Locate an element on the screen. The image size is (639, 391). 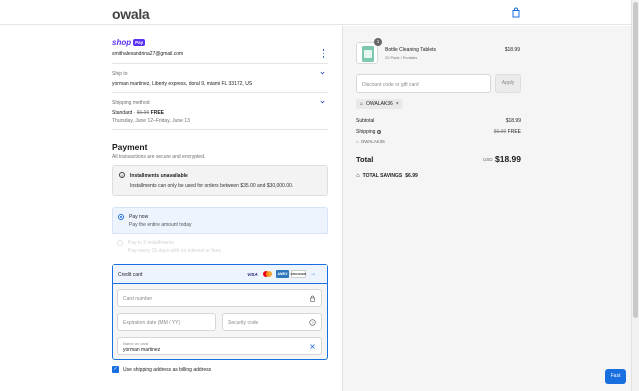
shipping-old-value: $6.99 is located at coordinates (500, 132).